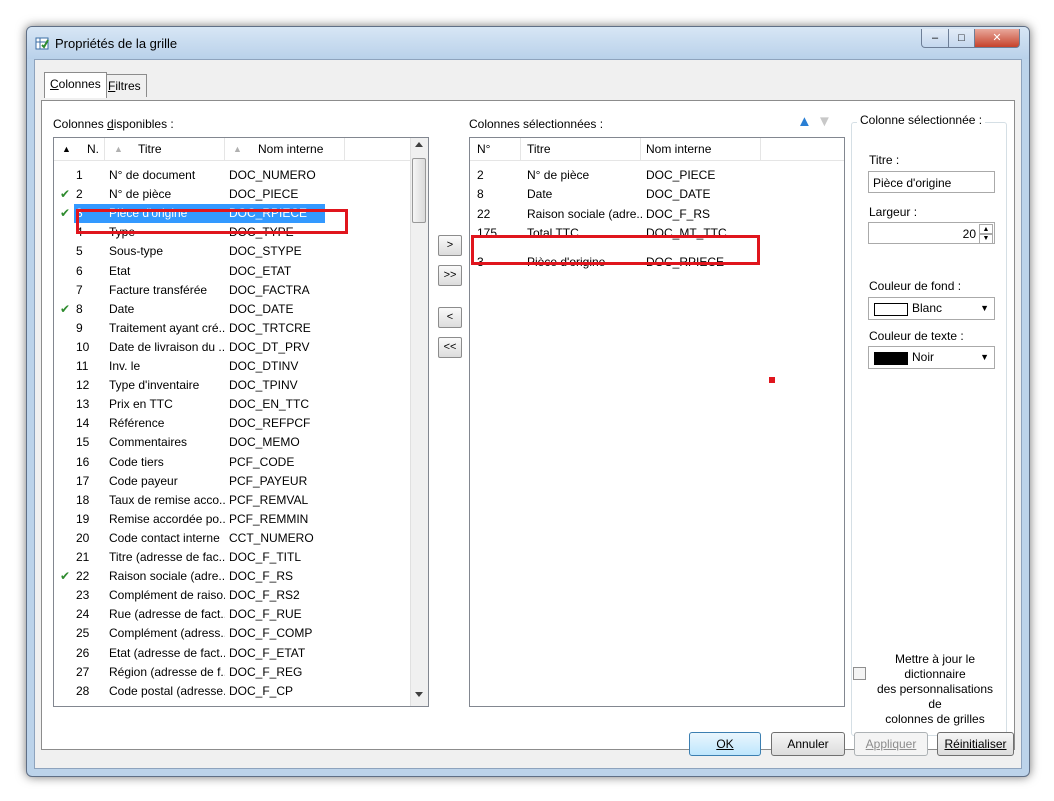 The height and width of the screenshot is (801, 1054). I want to click on list-item: 9 Traitement ayant cré... DOC_TRTCRE, so click(241, 328).